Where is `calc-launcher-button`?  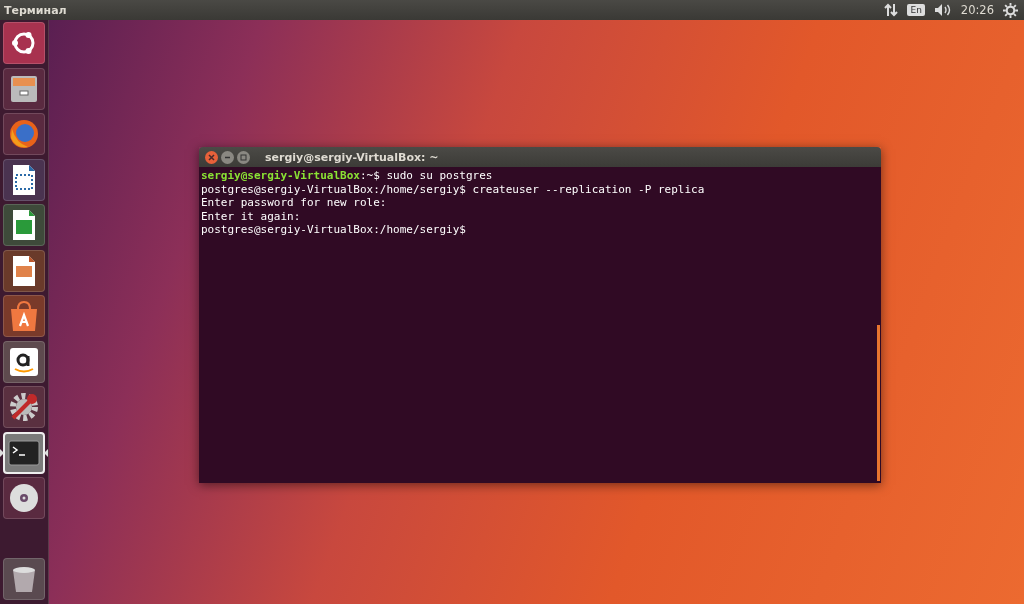 calc-launcher-button is located at coordinates (24, 225).